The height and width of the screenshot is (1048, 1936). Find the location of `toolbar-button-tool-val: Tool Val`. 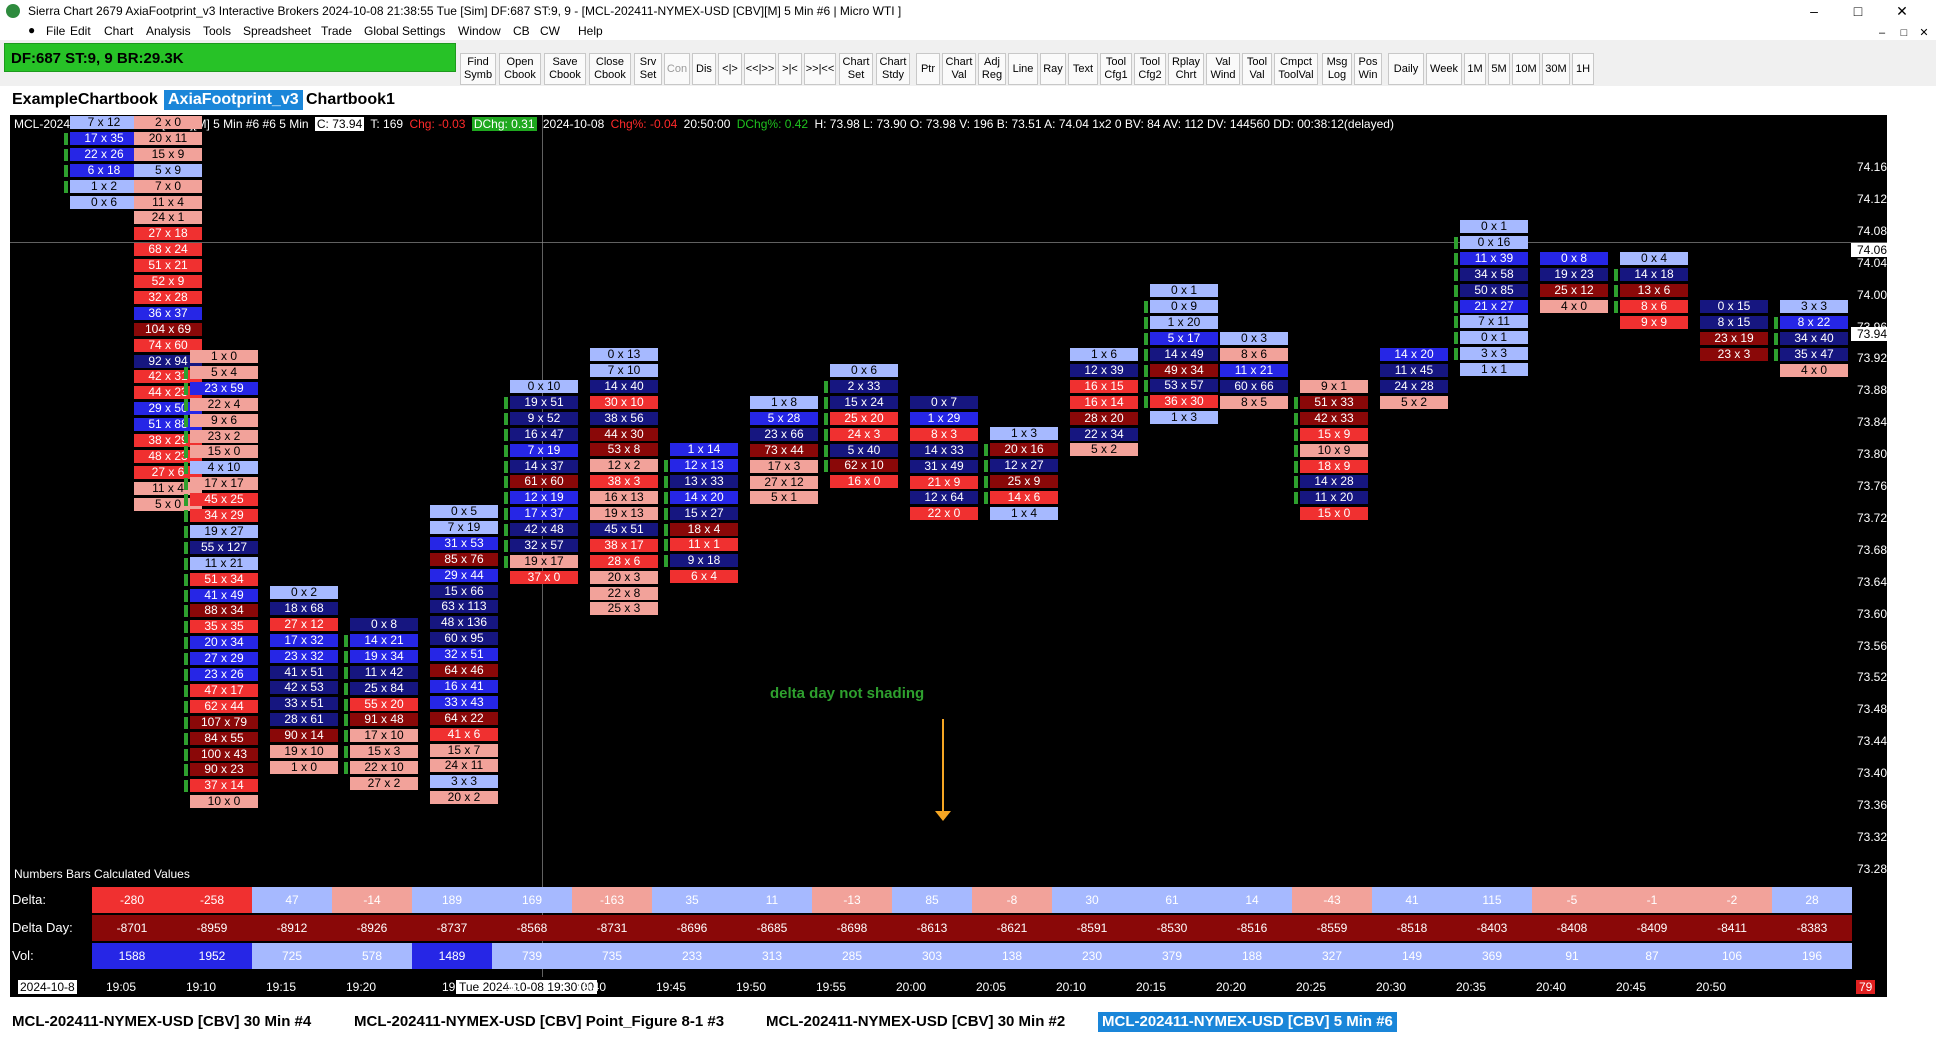

toolbar-button-tool-val: Tool Val is located at coordinates (1257, 69).